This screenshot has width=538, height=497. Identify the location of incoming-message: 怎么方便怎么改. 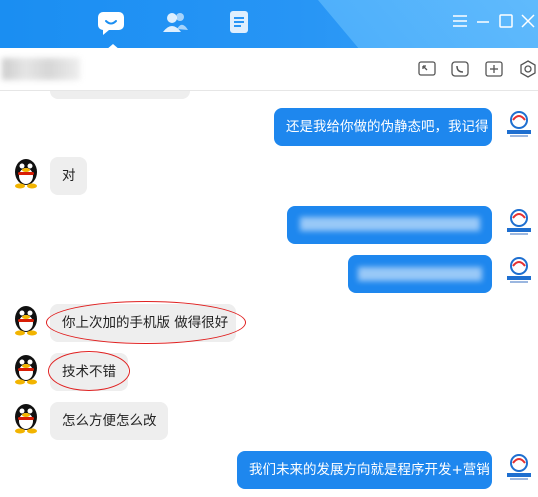
(109, 421).